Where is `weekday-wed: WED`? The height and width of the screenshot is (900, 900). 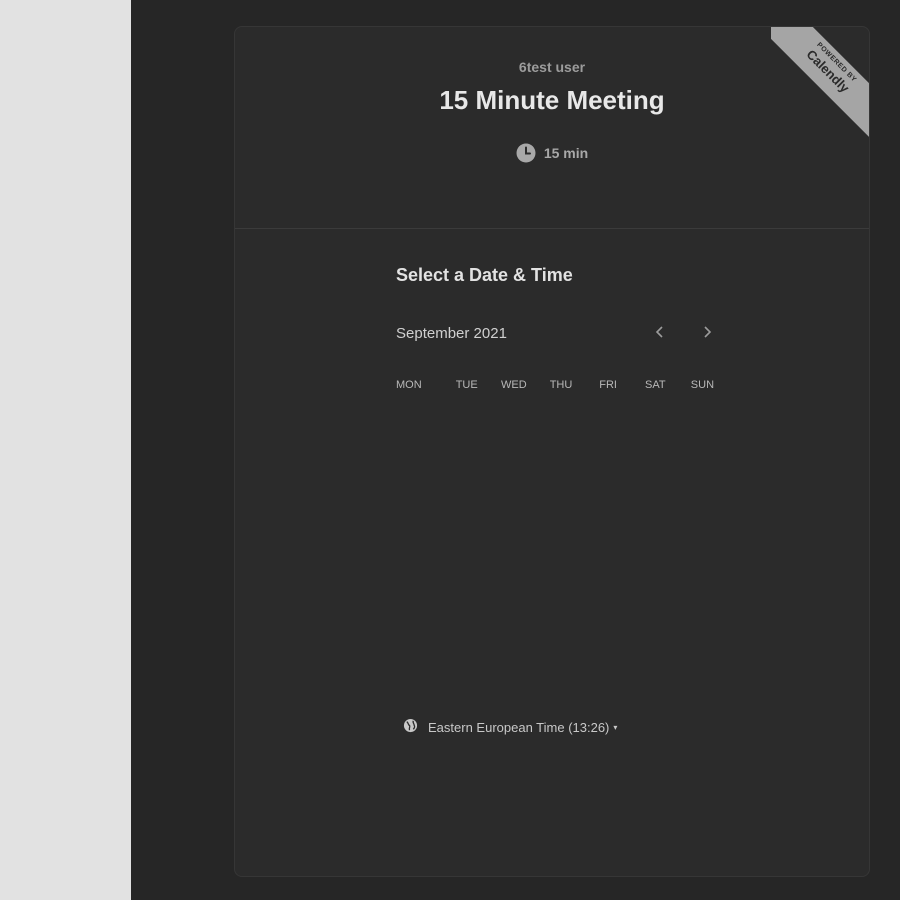
weekday-wed: WED is located at coordinates (514, 385).